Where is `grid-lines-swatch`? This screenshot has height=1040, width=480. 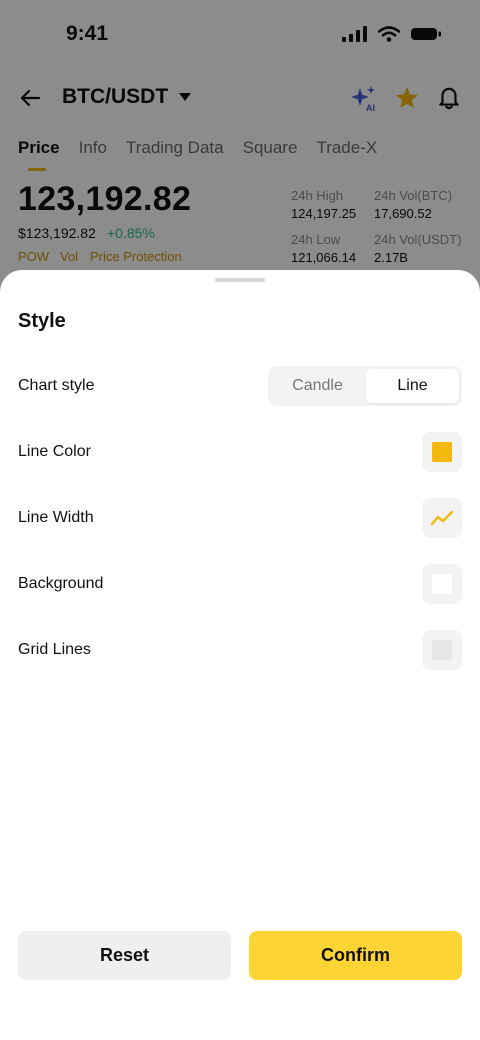 grid-lines-swatch is located at coordinates (442, 650).